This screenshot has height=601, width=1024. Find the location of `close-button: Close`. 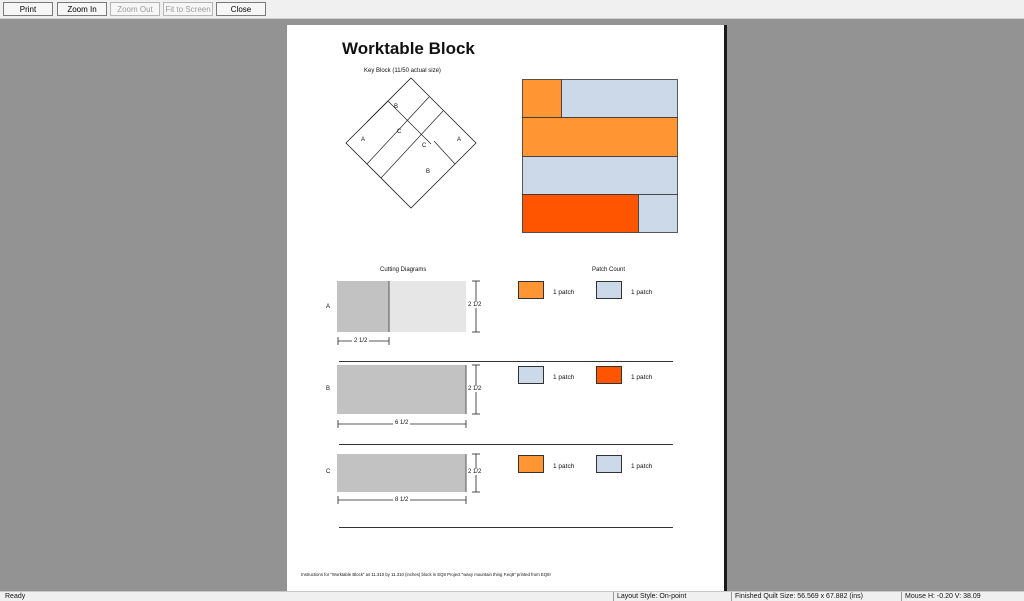

close-button: Close is located at coordinates (241, 9).